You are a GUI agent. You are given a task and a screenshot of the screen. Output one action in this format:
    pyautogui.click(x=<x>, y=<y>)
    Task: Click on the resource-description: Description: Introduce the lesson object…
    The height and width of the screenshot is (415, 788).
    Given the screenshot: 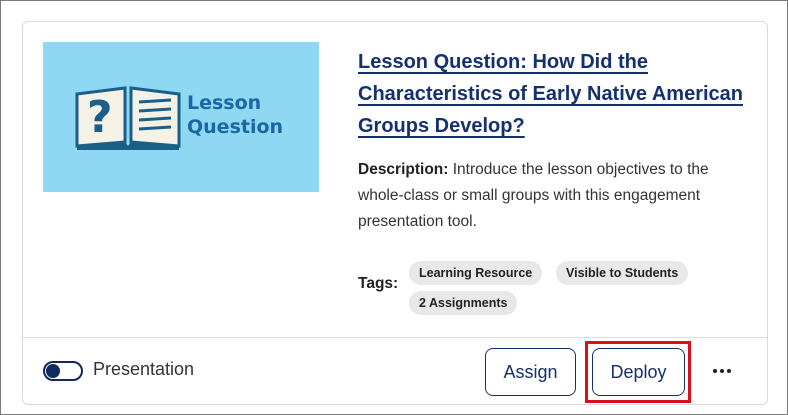 What is the action you would take?
    pyautogui.click(x=558, y=196)
    